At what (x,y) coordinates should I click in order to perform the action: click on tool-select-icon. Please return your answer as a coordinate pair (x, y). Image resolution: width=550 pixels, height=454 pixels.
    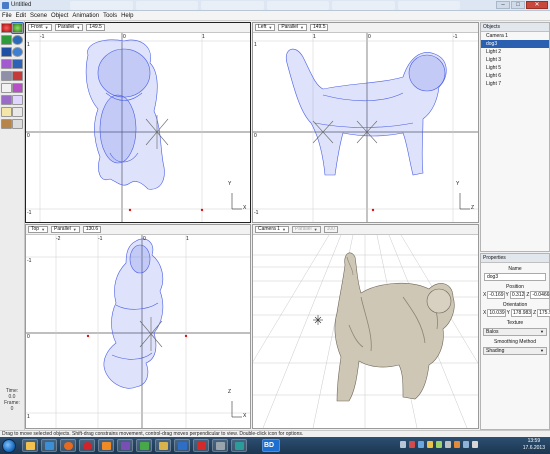
    Looking at the image, I should click on (17, 28).